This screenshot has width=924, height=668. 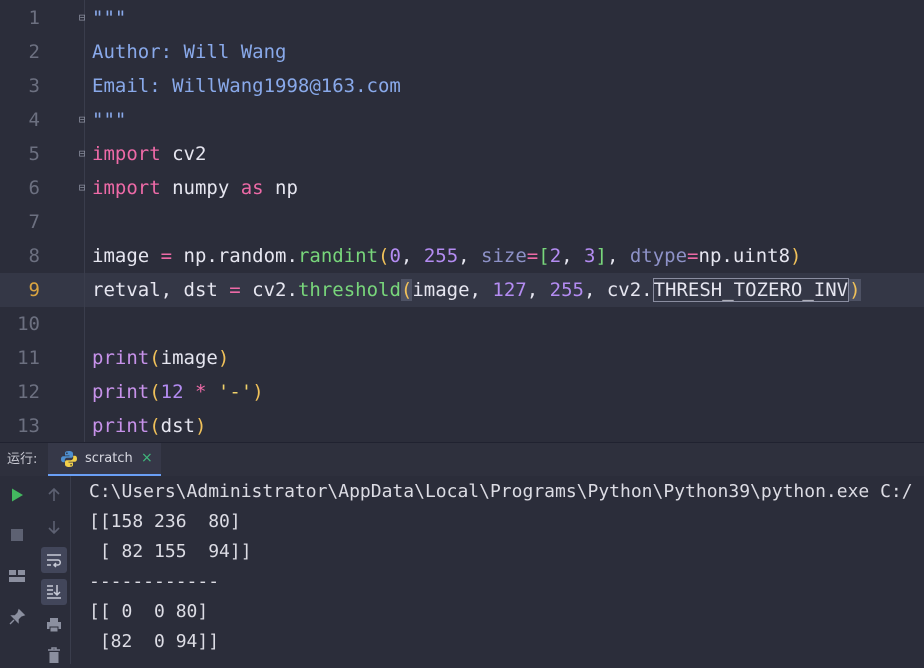 What do you see at coordinates (34, 290) in the screenshot?
I see `line-number: 9` at bounding box center [34, 290].